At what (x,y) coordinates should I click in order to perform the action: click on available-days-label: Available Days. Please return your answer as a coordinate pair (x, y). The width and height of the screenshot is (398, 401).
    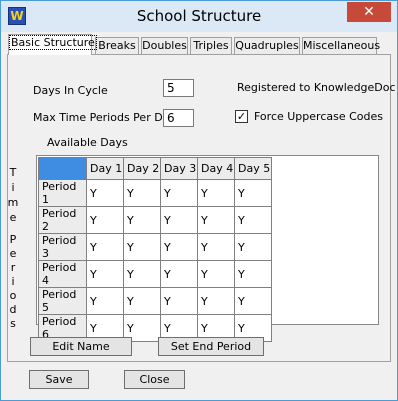
    Looking at the image, I should click on (87, 142).